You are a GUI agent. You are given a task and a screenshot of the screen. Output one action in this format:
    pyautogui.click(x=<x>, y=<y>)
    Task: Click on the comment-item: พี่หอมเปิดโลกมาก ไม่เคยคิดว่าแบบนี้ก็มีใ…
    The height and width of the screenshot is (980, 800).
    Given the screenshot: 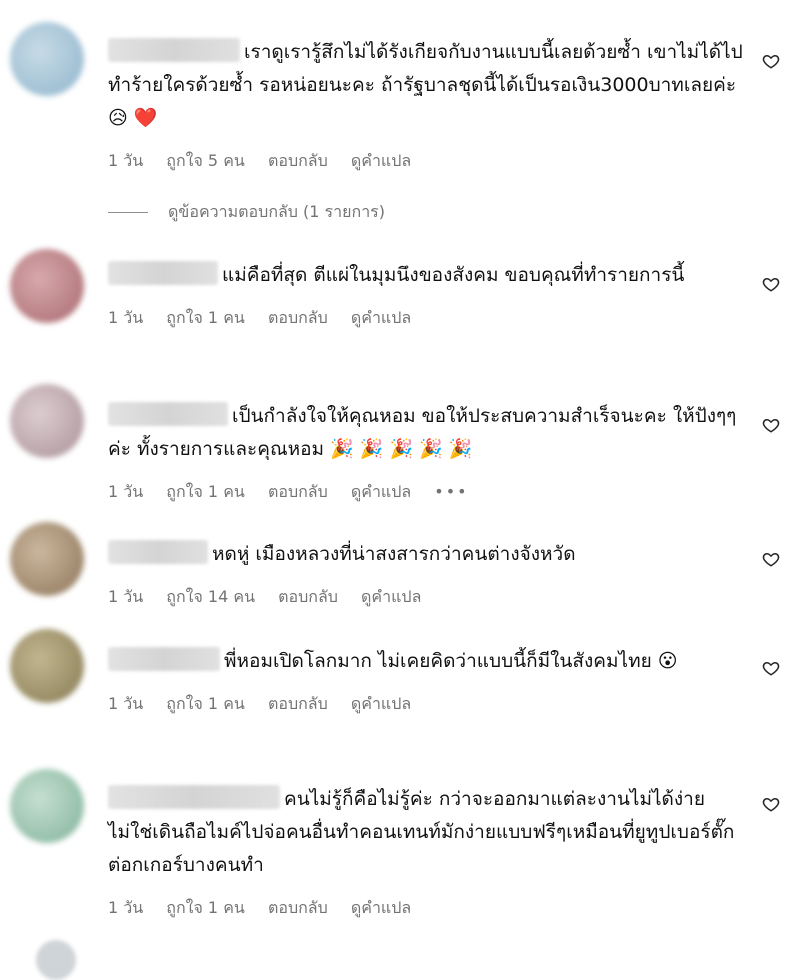 What is the action you would take?
    pyautogui.click(x=400, y=692)
    